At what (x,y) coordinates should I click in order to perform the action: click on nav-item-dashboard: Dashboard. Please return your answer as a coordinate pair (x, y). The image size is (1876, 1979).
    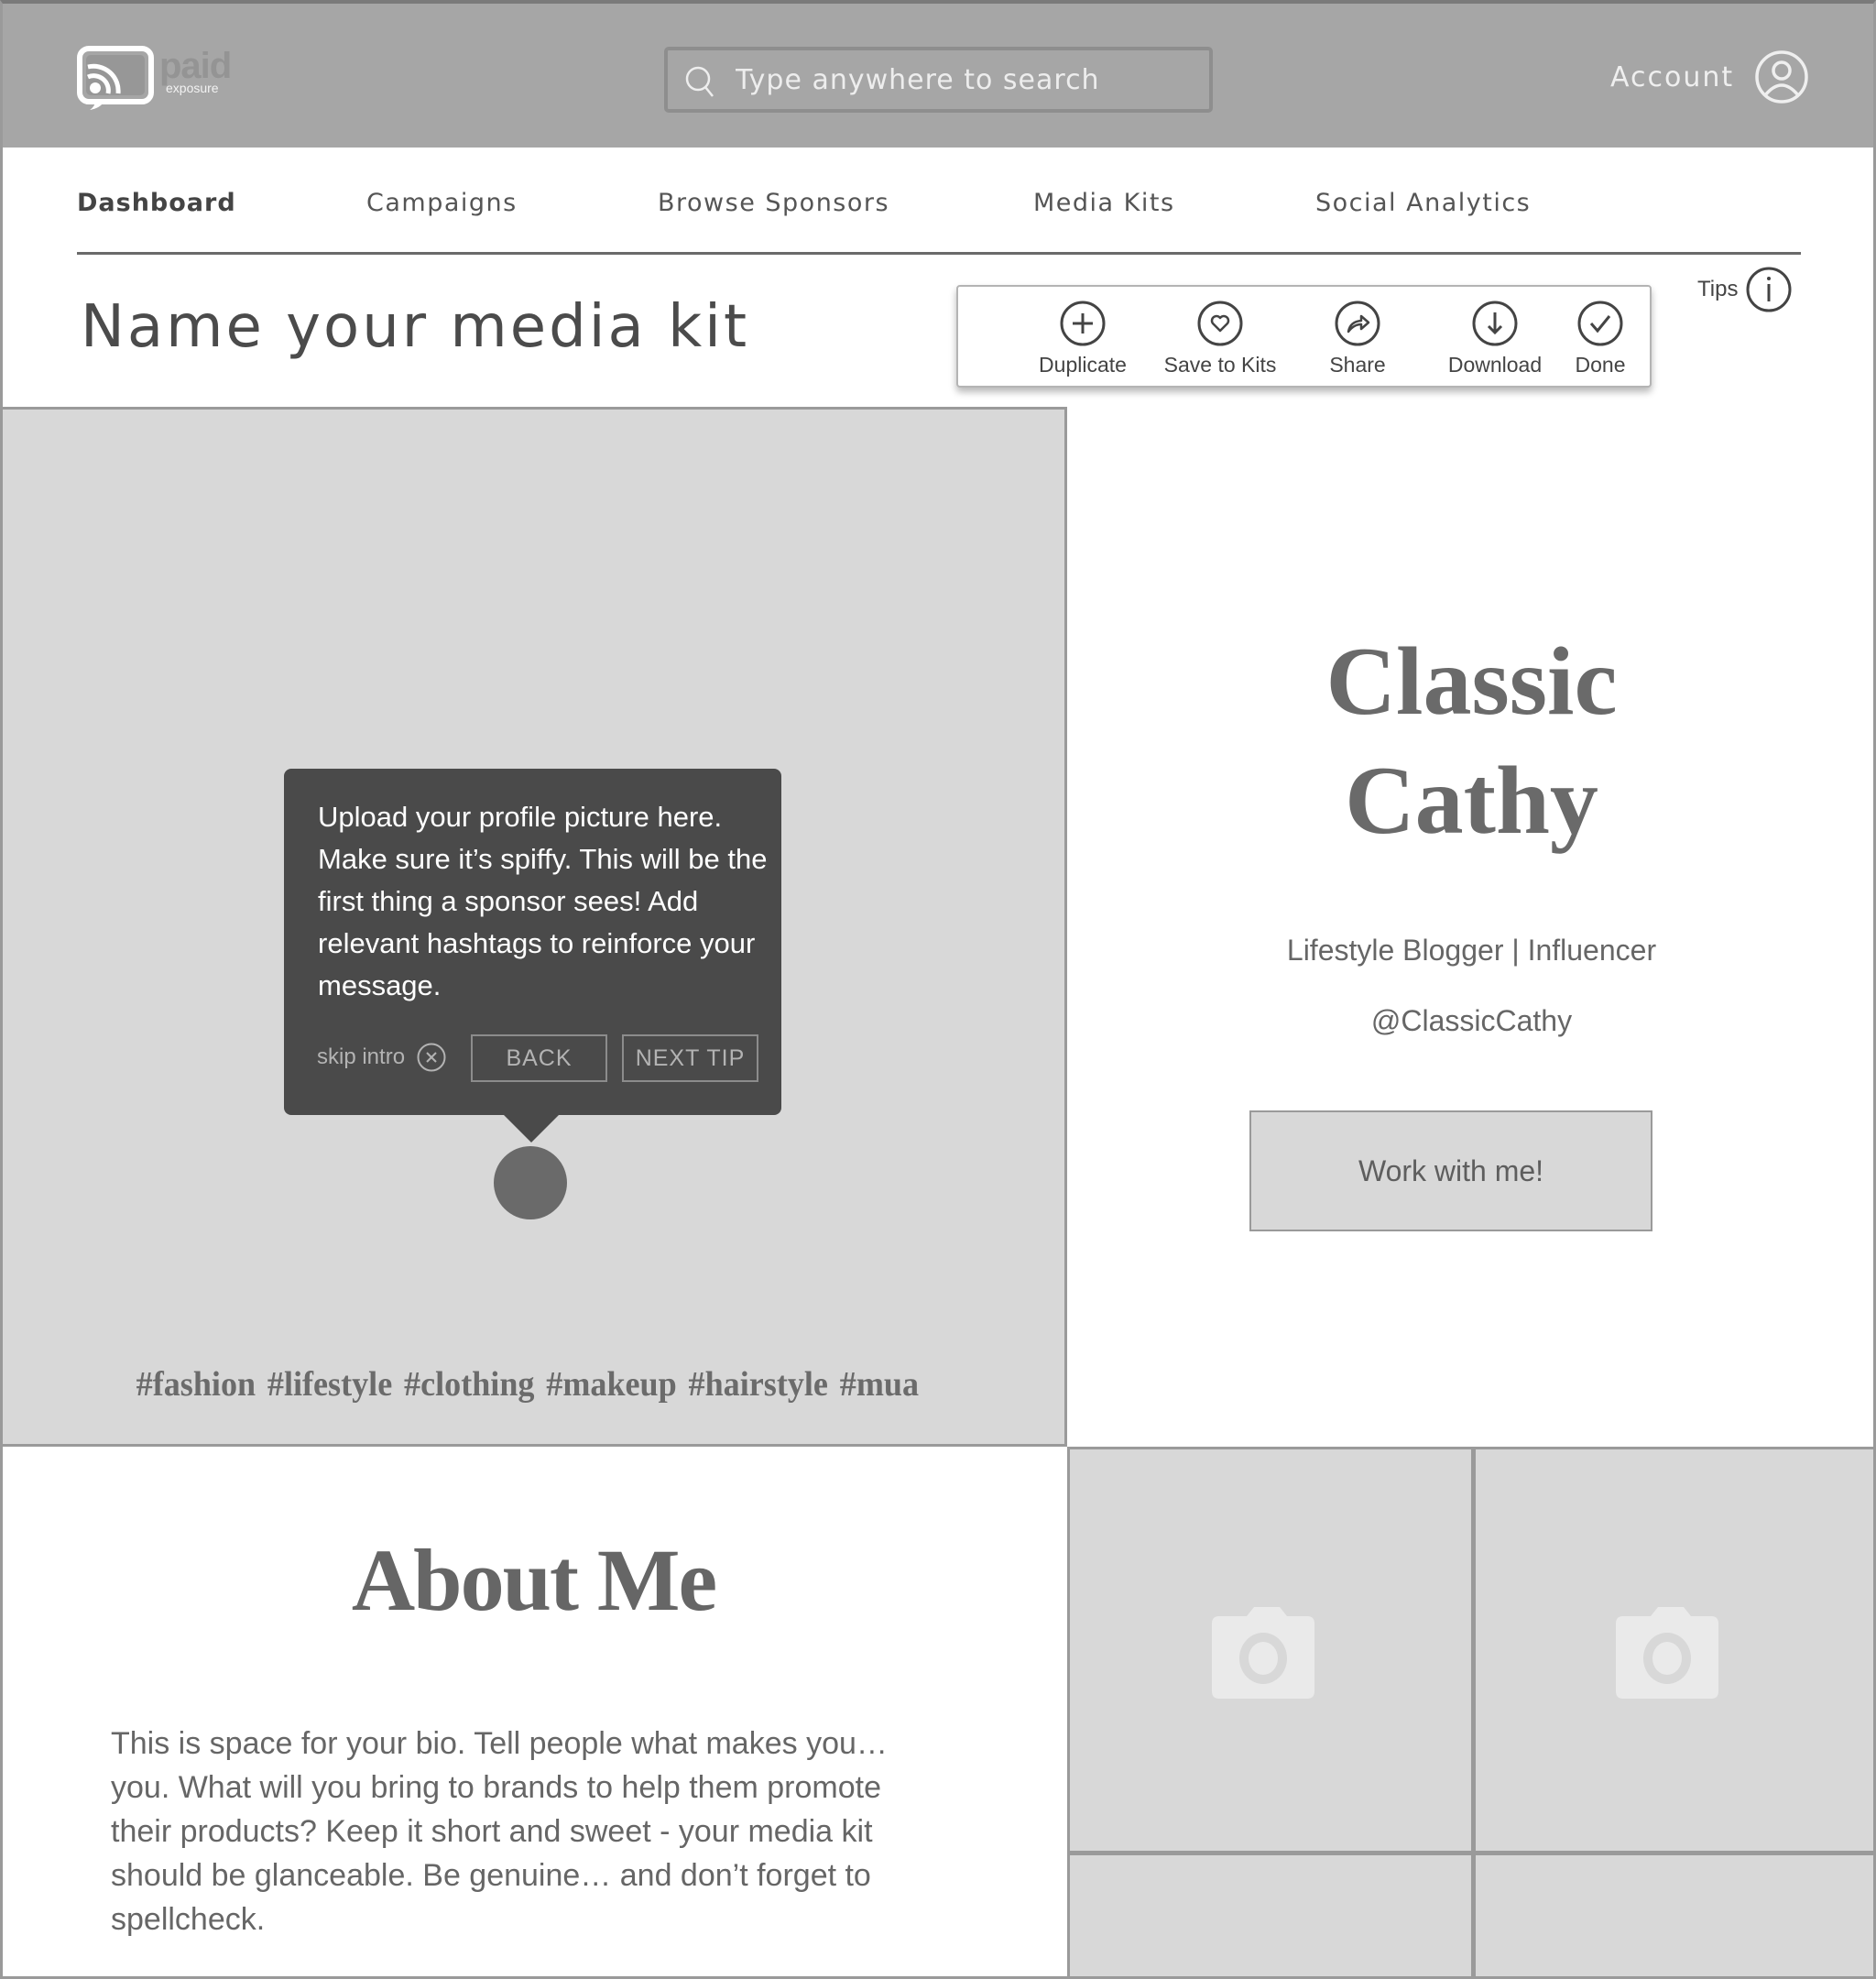
    Looking at the image, I should click on (156, 203).